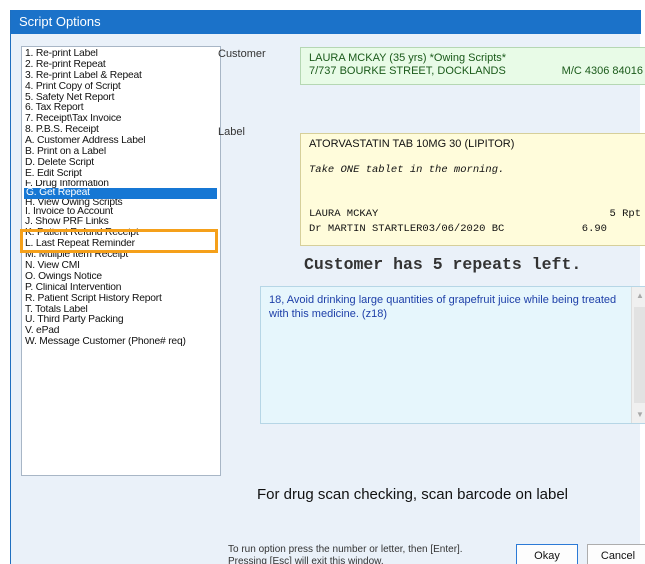  Describe the element at coordinates (640, 414) in the screenshot. I see `chevron-down-icon: ▼` at that location.